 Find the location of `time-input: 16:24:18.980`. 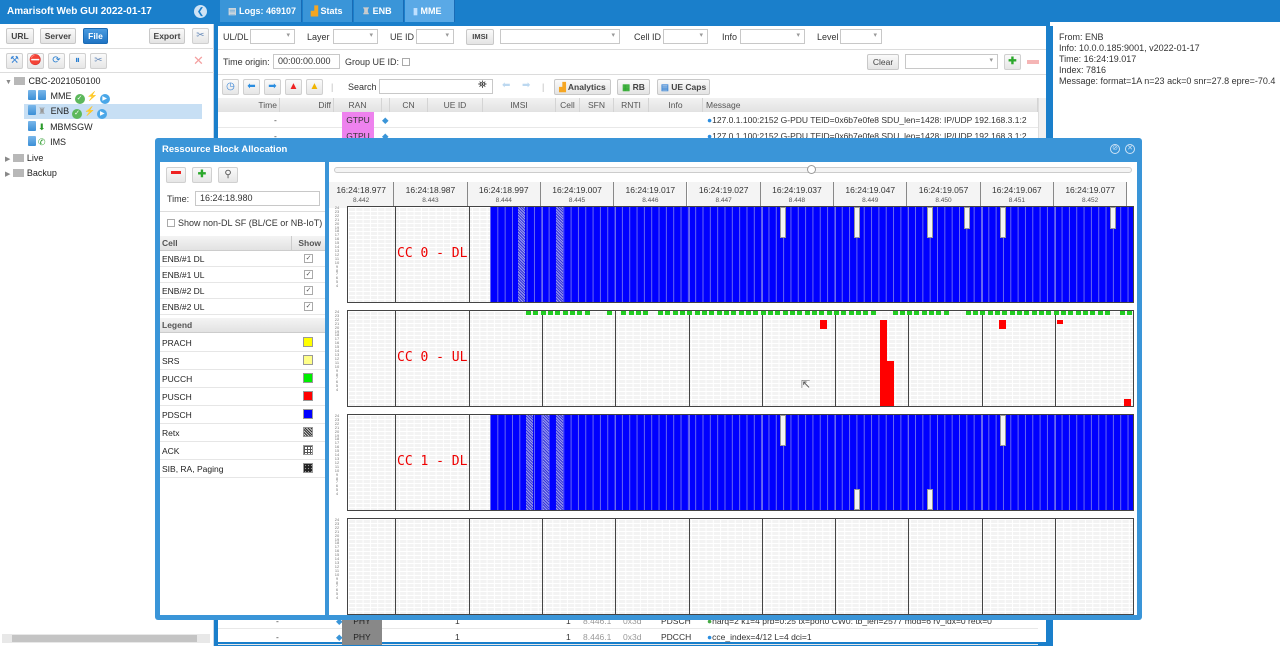

time-input: 16:24:18.980 is located at coordinates (257, 198).